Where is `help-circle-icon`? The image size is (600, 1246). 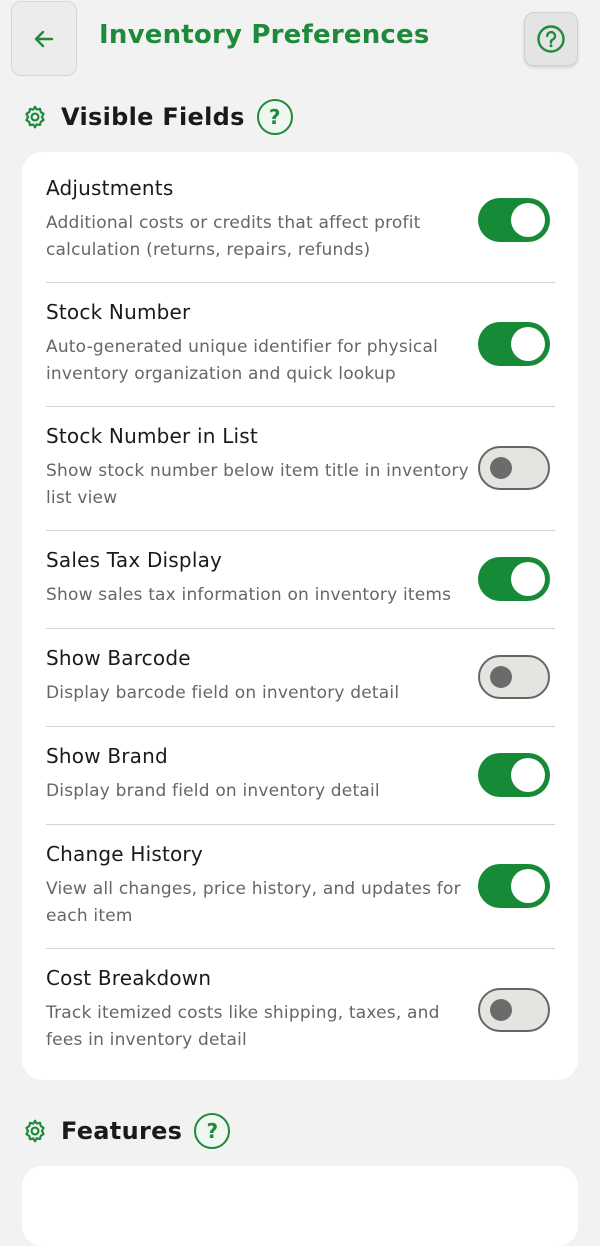 help-circle-icon is located at coordinates (551, 39).